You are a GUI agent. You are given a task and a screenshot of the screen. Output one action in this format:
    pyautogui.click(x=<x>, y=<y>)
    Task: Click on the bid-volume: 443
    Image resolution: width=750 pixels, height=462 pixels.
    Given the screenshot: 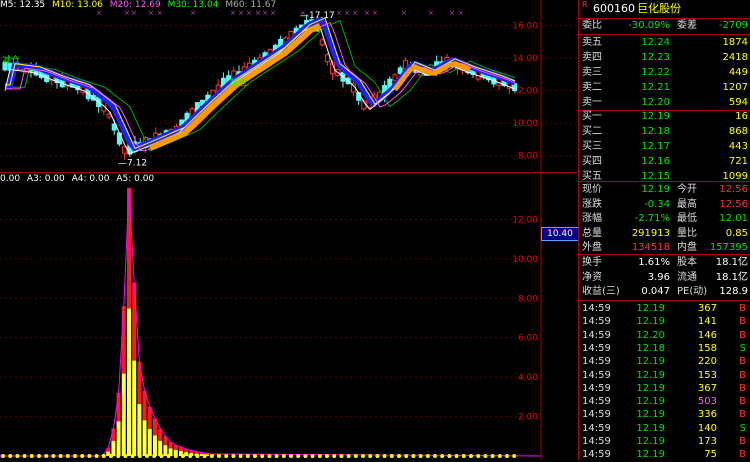 What is the action you would take?
    pyautogui.click(x=738, y=146)
    